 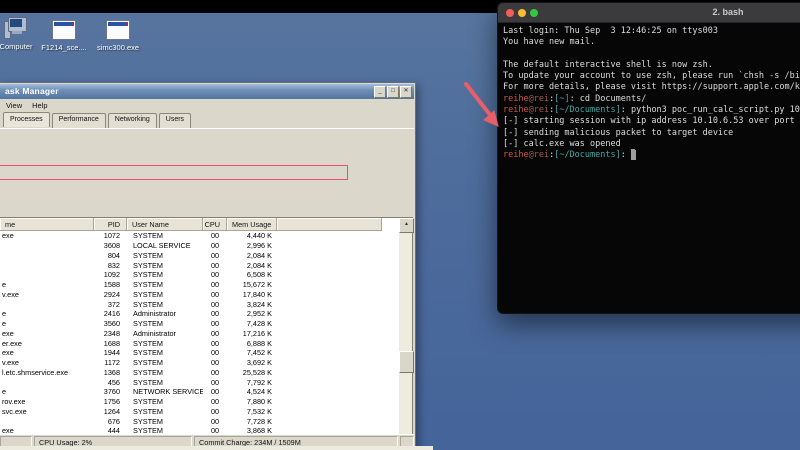 I want to click on process-row: 1092 SYSTEM 00 6,508 K, so click(x=199, y=275).